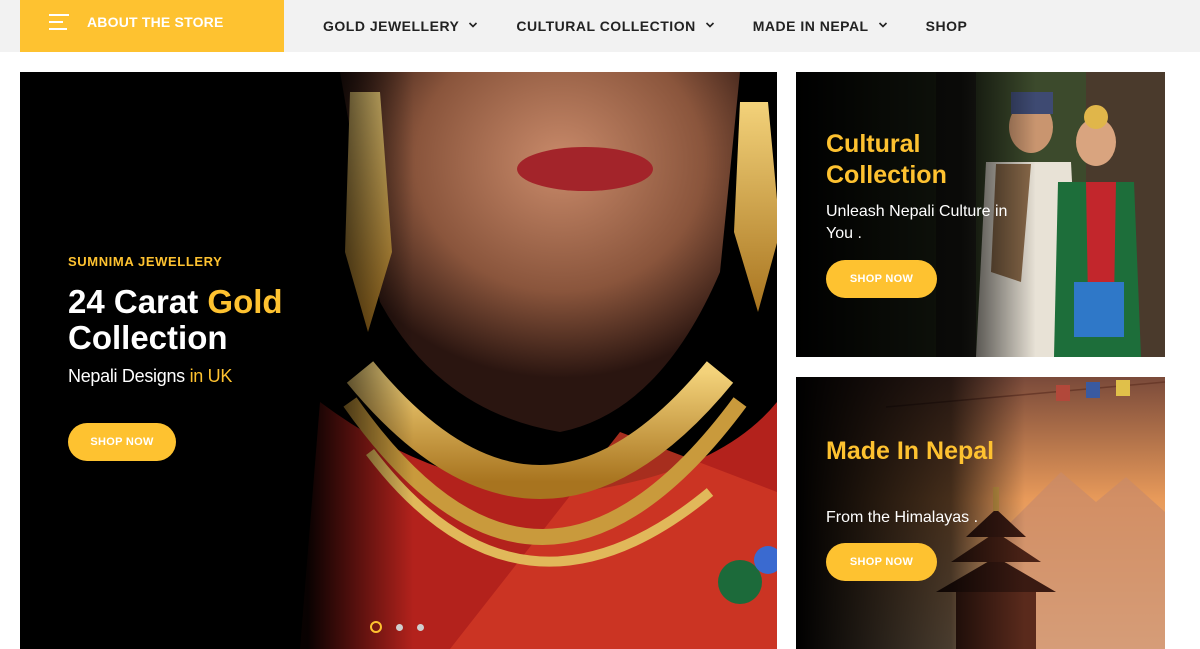 This screenshot has height=649, width=1200. I want to click on nav-gold-jewellery: GOLD JEWELLERY, so click(400, 26).